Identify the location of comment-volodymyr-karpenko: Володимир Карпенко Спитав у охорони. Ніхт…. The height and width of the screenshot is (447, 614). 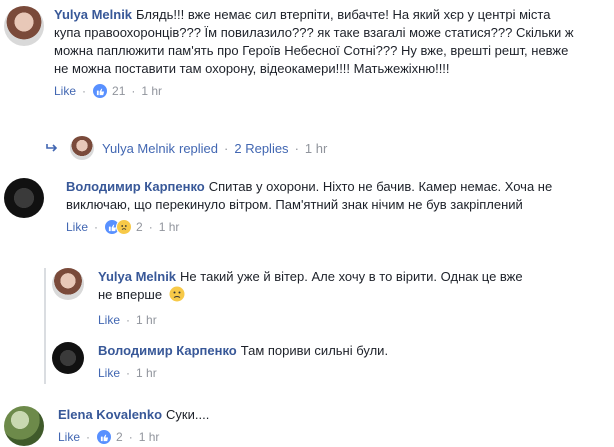
(304, 207).